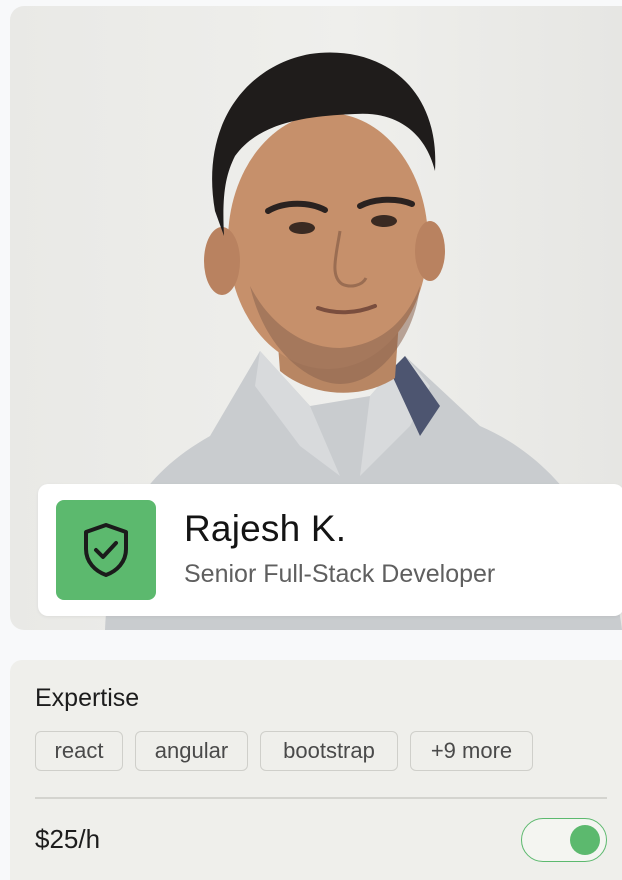 The height and width of the screenshot is (880, 622). Describe the element at coordinates (564, 840) in the screenshot. I see `availability-toggle` at that location.